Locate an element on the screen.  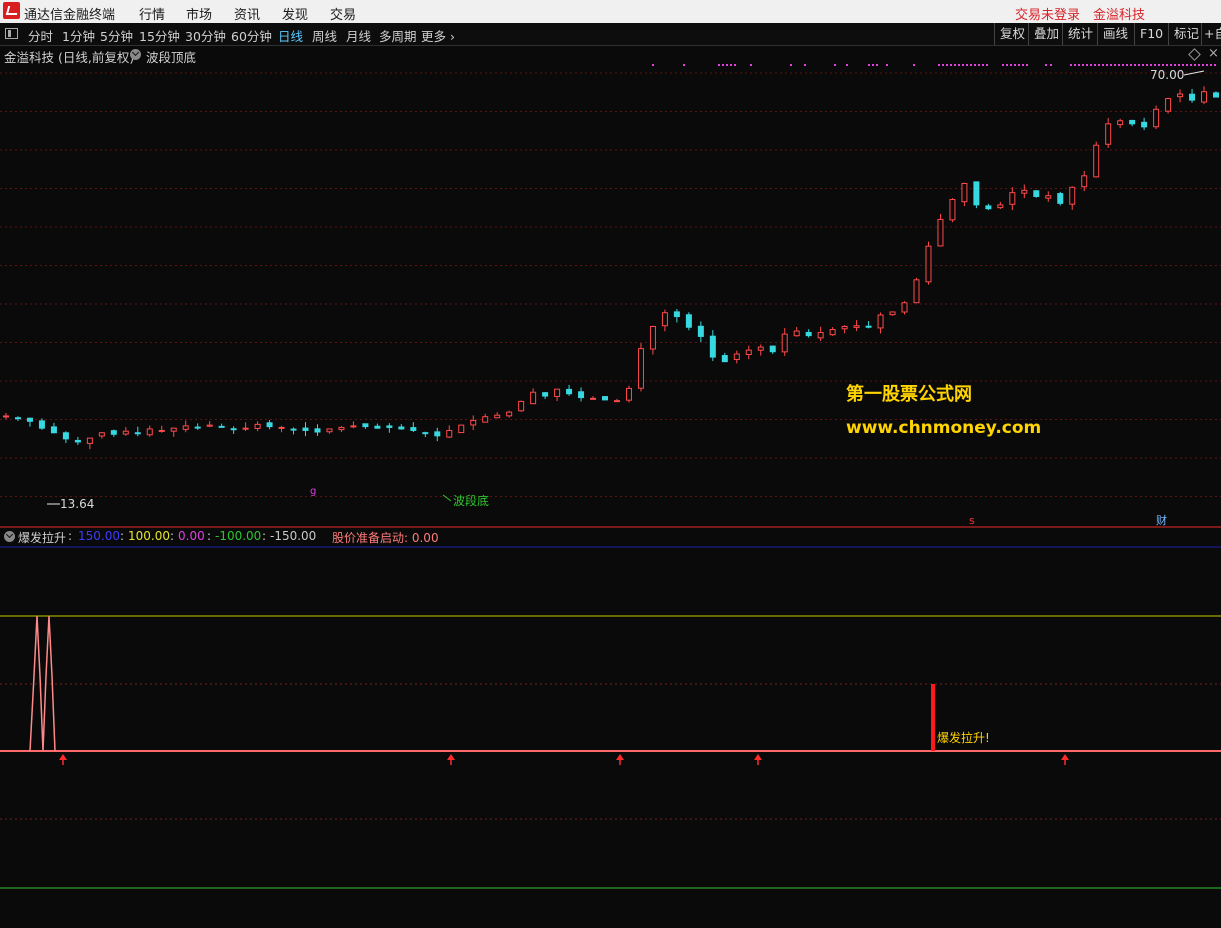
period-daily: 日线 is located at coordinates (290, 35).